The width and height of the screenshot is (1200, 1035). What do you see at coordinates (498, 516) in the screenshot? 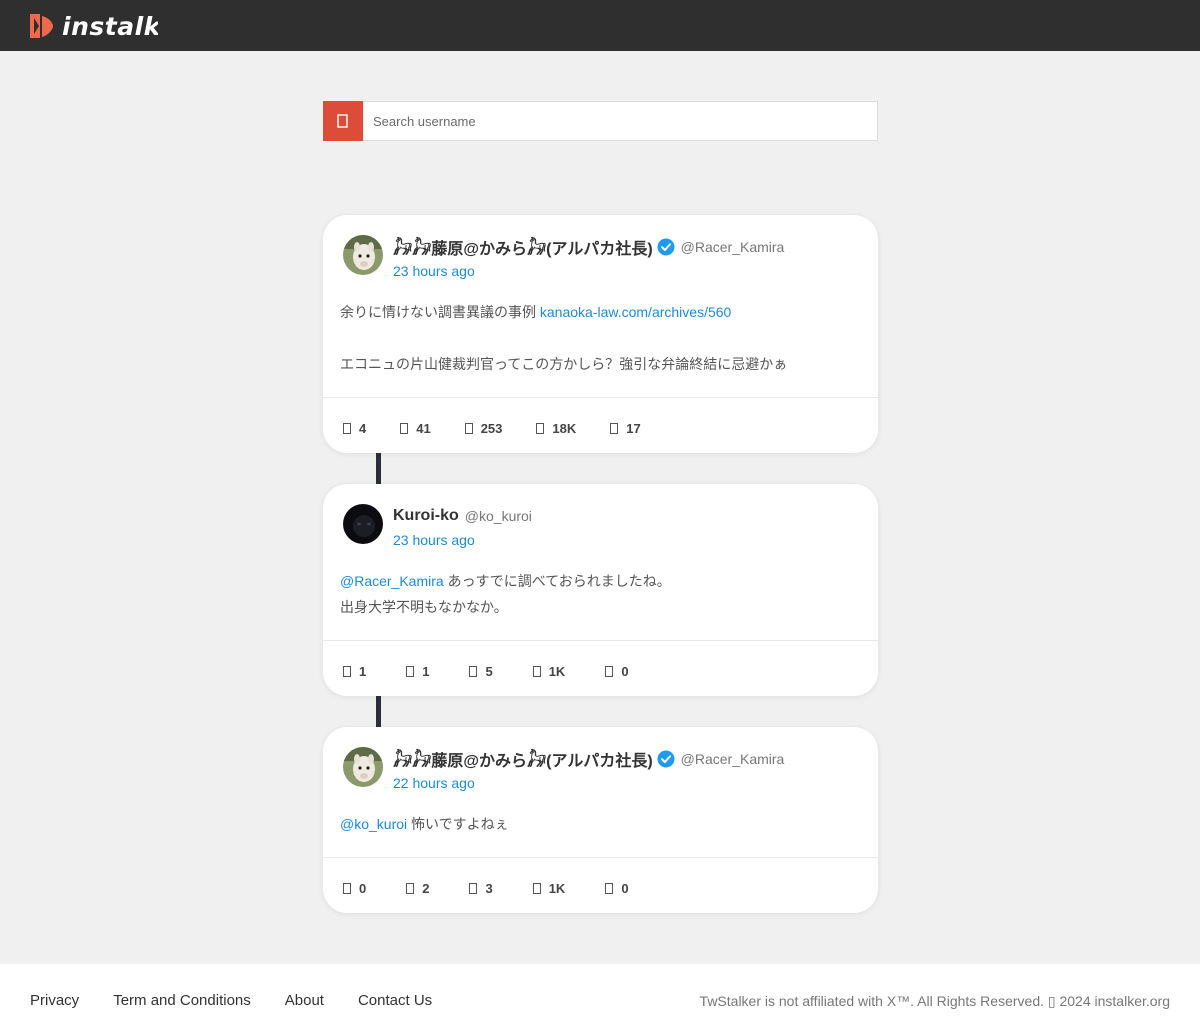
I see `username-handle: @ko_kuroi` at bounding box center [498, 516].